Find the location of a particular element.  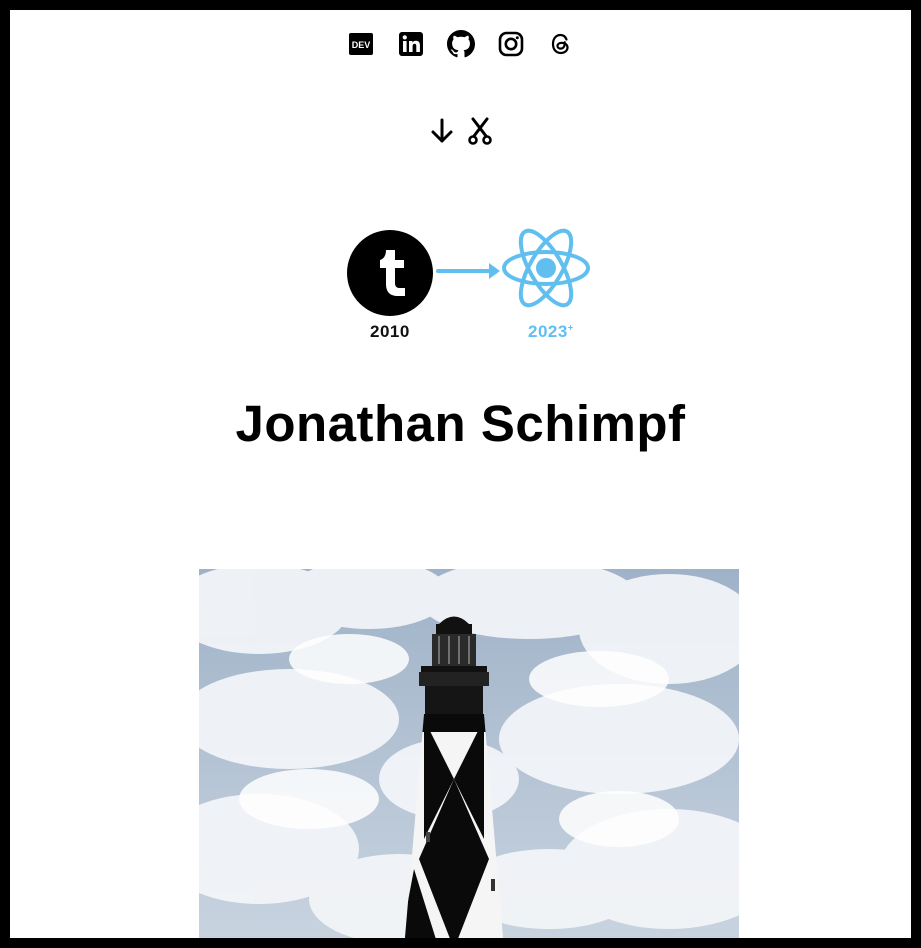

dev-icon: DEV is located at coordinates (360, 44).